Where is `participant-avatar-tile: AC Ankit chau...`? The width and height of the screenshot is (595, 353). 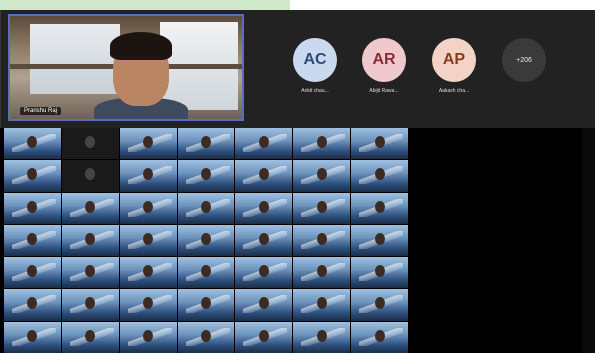 participant-avatar-tile: AC Ankit chau... is located at coordinates (315, 66).